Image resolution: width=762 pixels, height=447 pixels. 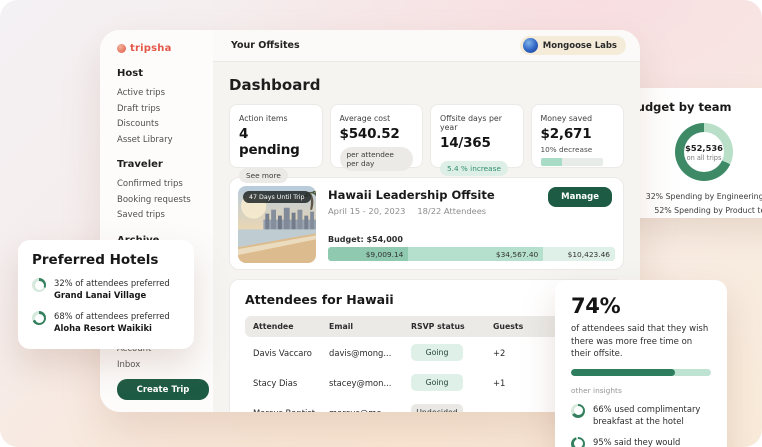 What do you see at coordinates (277, 224) in the screenshot?
I see `trip-photo: 47 Days Until Trip` at bounding box center [277, 224].